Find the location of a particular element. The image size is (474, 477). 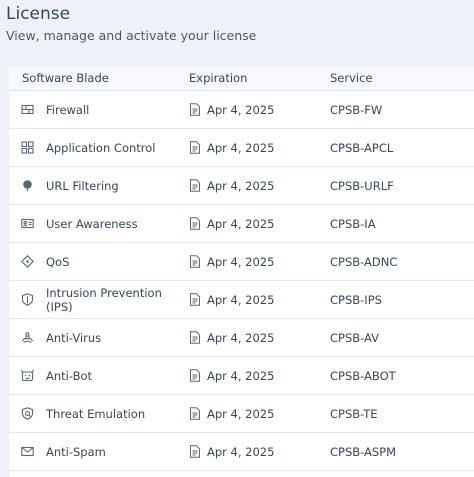

software-blade-name: Firewall is located at coordinates (68, 109).